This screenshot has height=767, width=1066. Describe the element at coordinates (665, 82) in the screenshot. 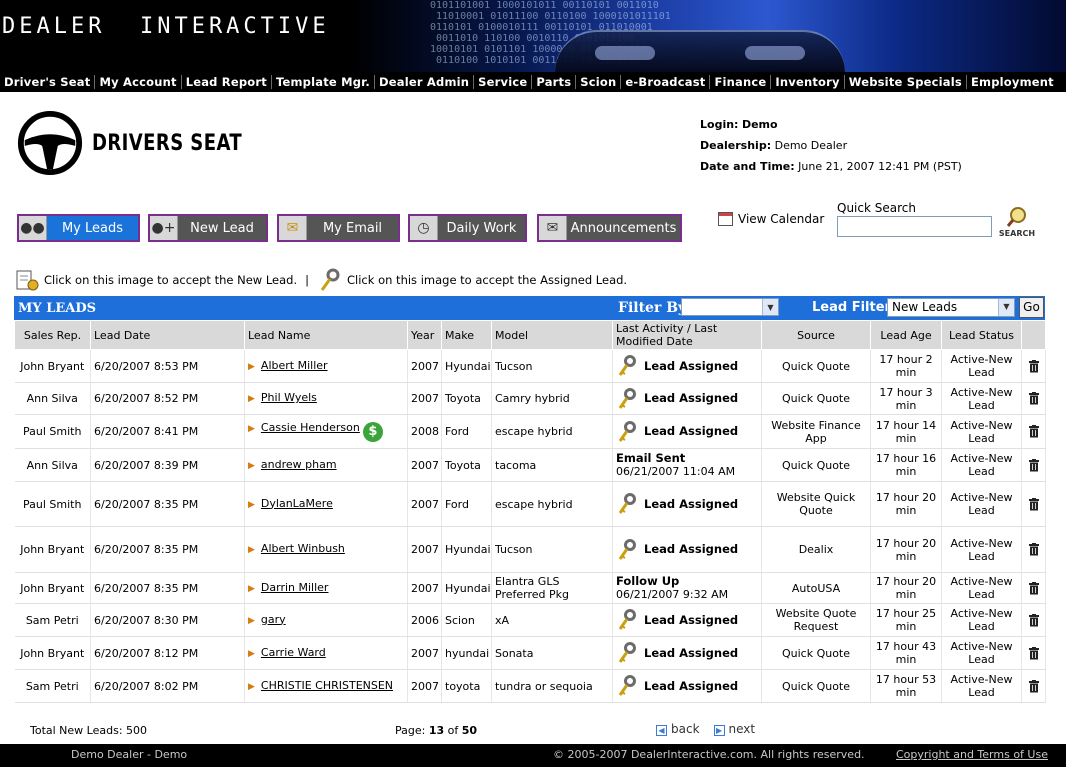

I see `nav-item-e-broadcast: e-Broadcast` at that location.